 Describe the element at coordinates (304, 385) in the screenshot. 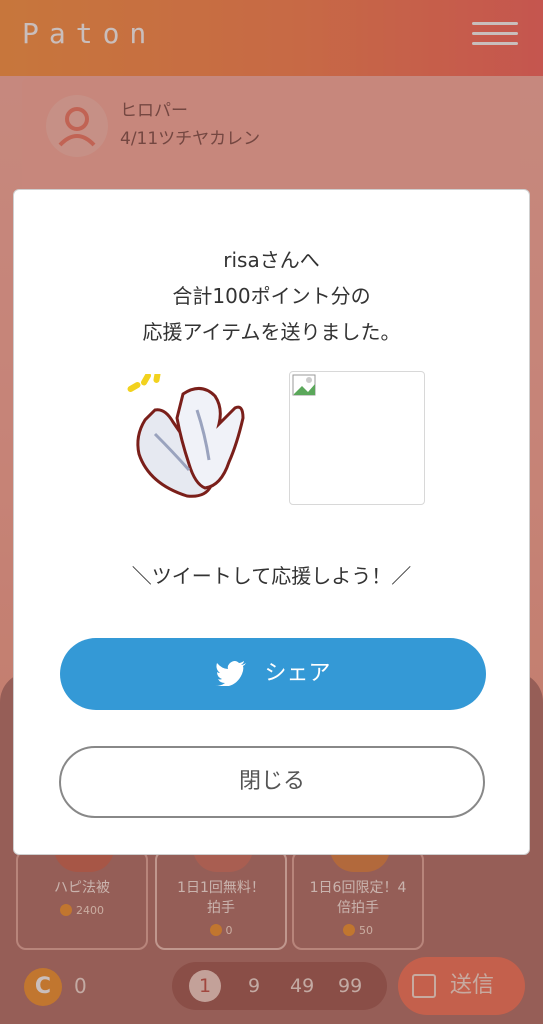

I see `broken-image-icon` at that location.